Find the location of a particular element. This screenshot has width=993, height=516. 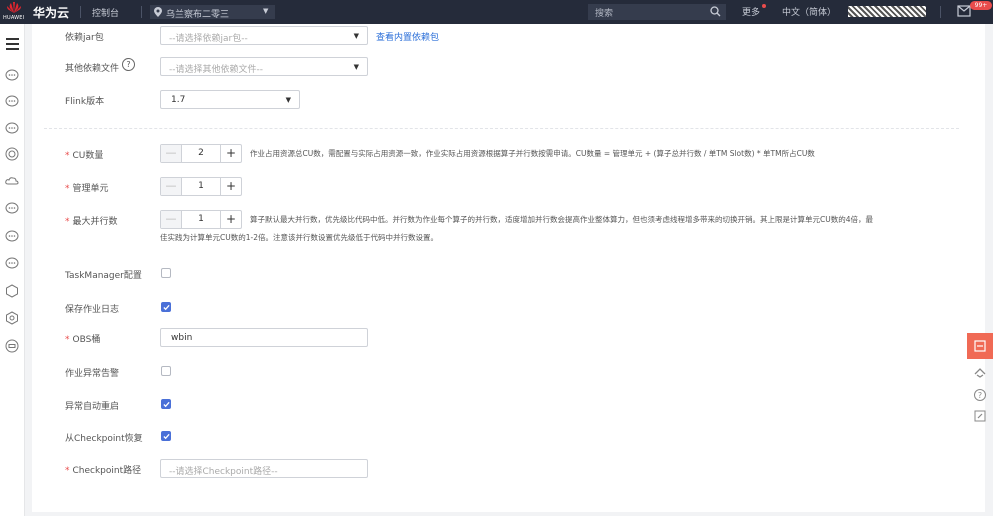

jar-select: --请选择依赖jar包-- ▼ is located at coordinates (264, 35).